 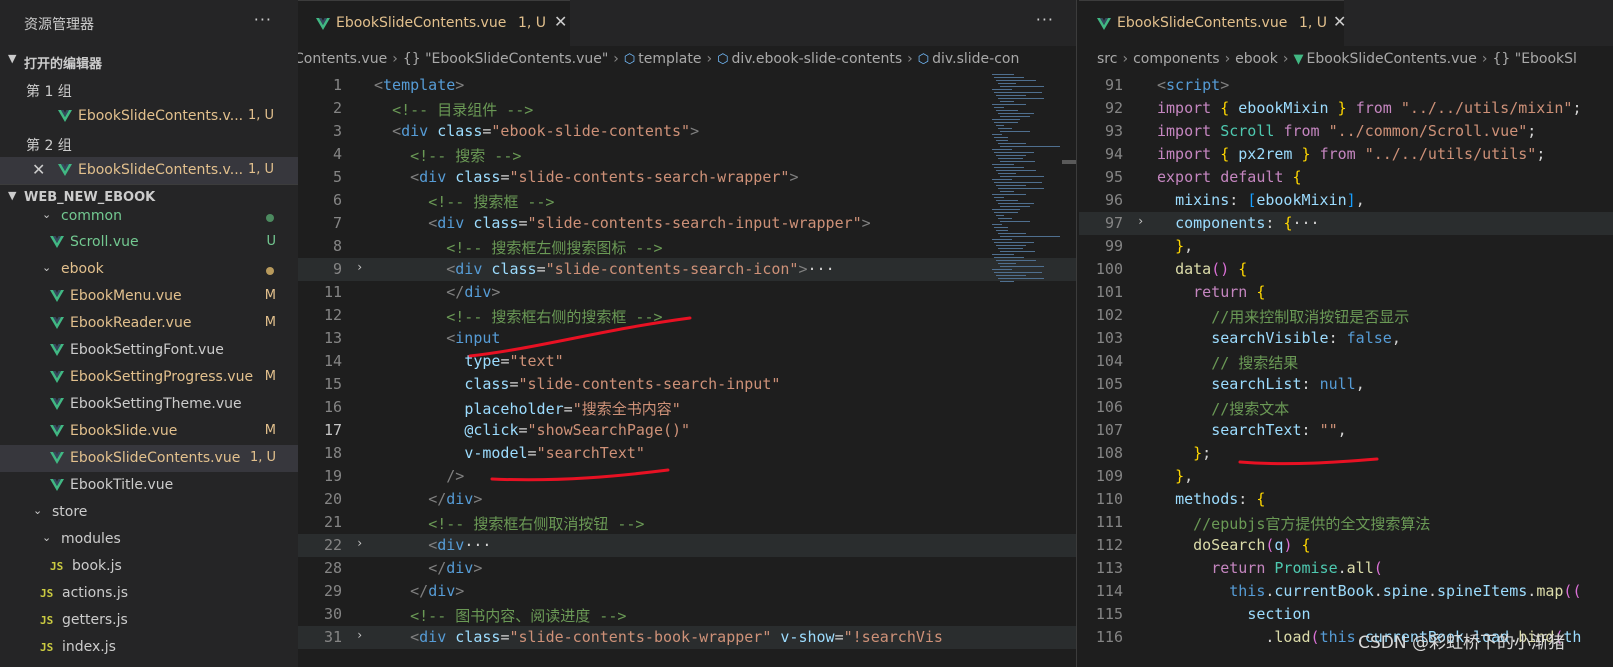 I want to click on code-line: 108 };, so click(x=1346, y=453).